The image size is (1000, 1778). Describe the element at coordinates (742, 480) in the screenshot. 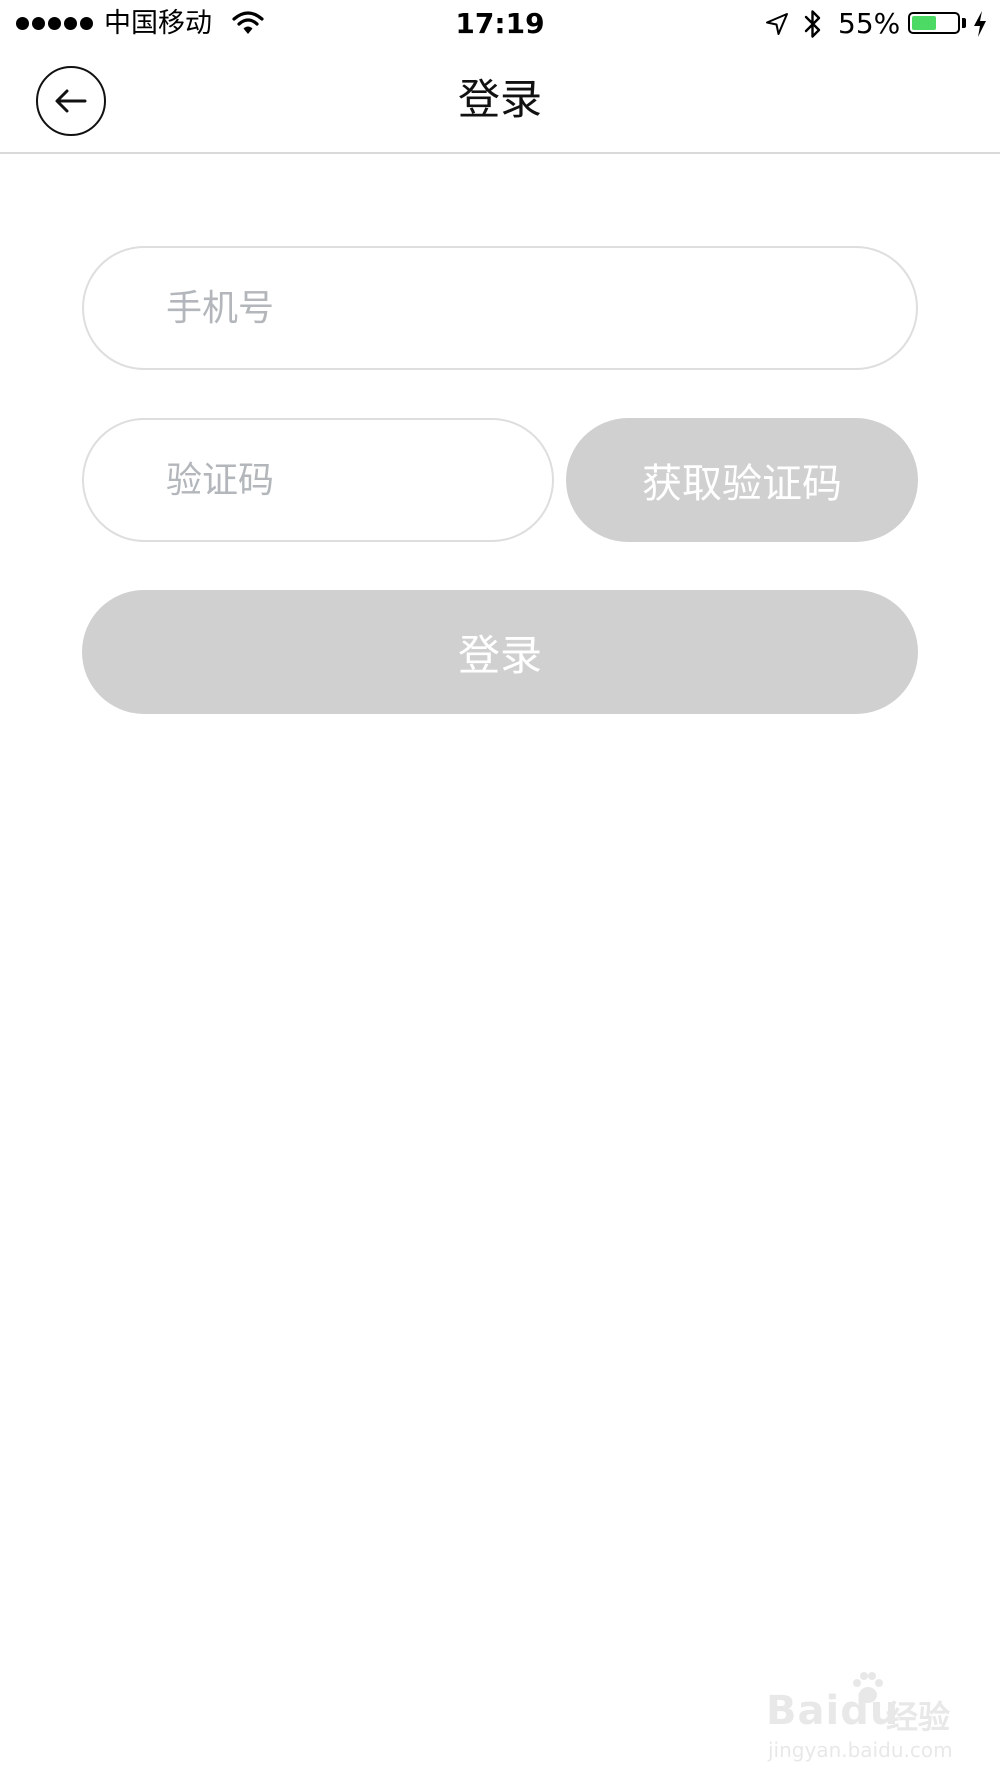

I see `get-verification-code-button: 获取验证码` at that location.